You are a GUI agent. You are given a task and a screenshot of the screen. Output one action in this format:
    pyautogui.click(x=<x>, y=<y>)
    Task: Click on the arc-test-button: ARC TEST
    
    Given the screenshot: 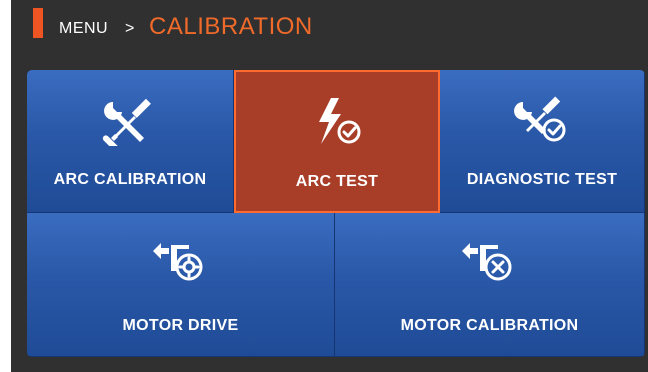 What is the action you would take?
    pyautogui.click(x=337, y=141)
    